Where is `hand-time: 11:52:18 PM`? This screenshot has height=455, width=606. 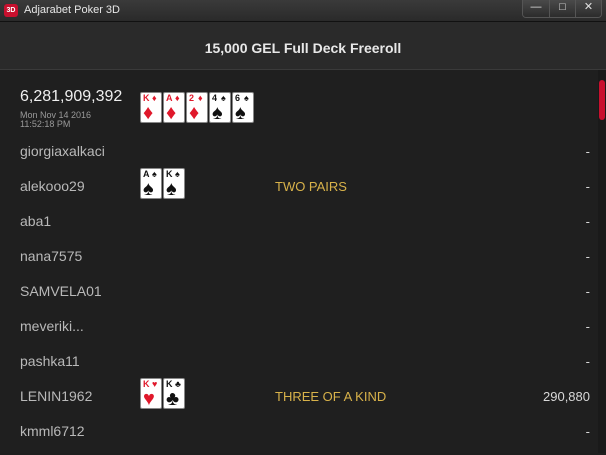
hand-time: 11:52:18 PM is located at coordinates (45, 124).